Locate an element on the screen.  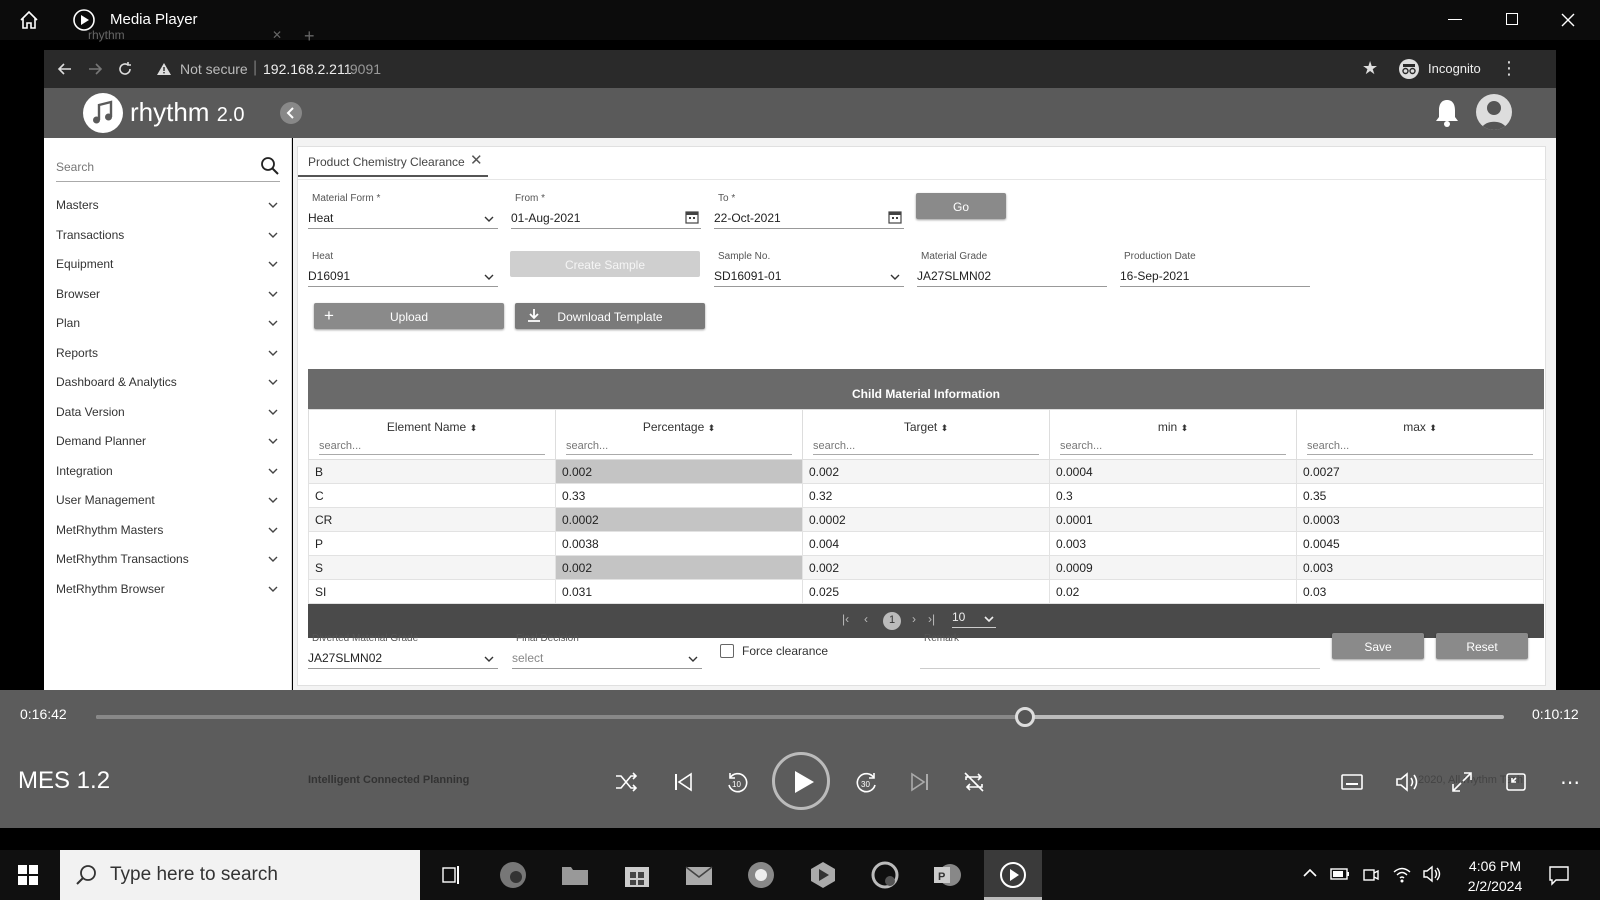
sidebar-item-browser: Browser is located at coordinates (168, 298).